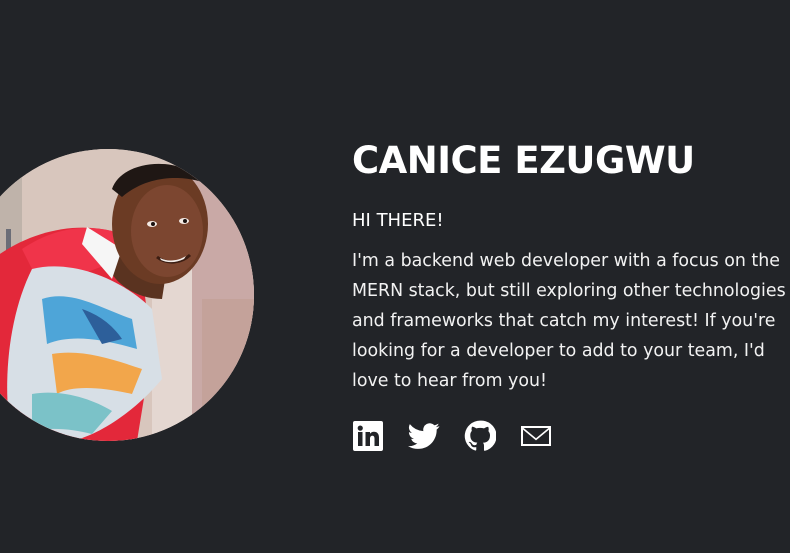 The image size is (790, 553). I want to click on github-link, so click(480, 436).